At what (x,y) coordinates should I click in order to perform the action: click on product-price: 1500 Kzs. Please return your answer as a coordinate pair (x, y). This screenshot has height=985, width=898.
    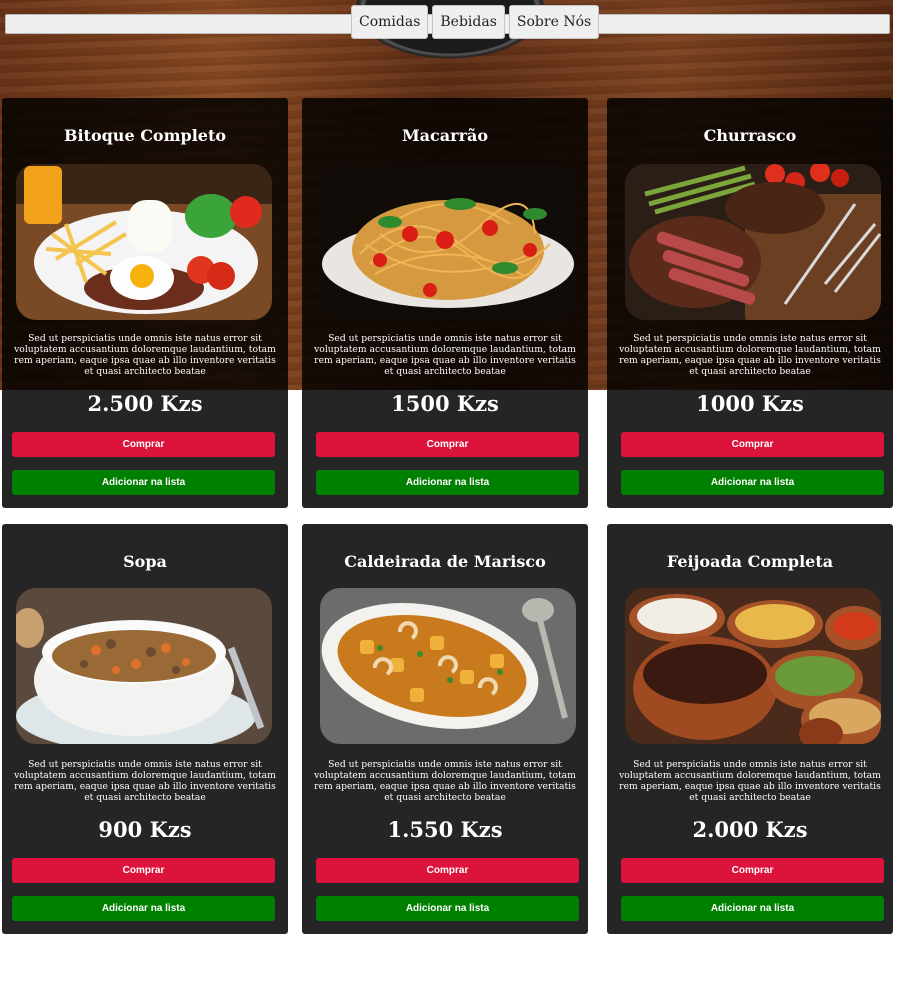
    Looking at the image, I should click on (445, 403).